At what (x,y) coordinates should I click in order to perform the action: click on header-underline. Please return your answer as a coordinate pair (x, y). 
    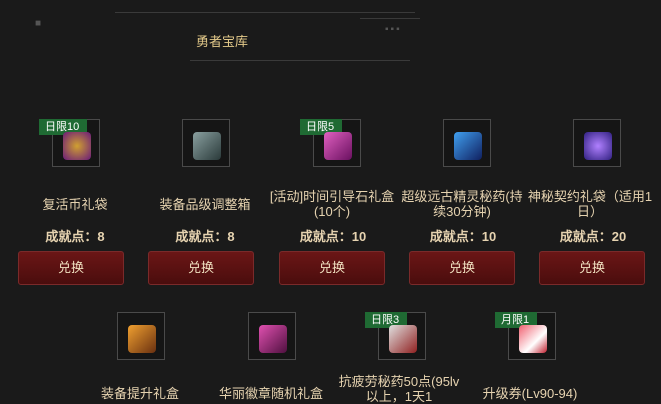
    Looking at the image, I should click on (300, 60).